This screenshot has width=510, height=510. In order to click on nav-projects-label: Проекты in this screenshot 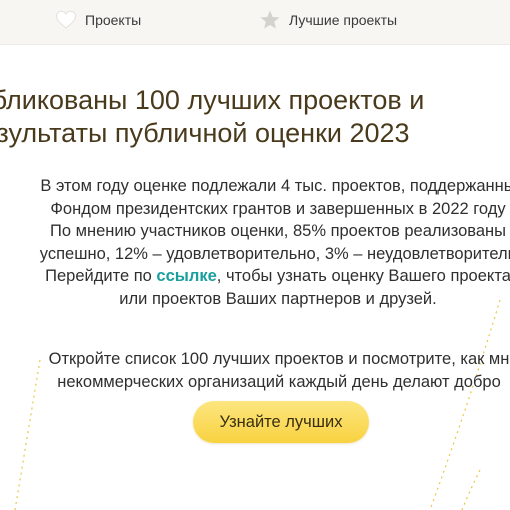, I will do `click(113, 20)`.